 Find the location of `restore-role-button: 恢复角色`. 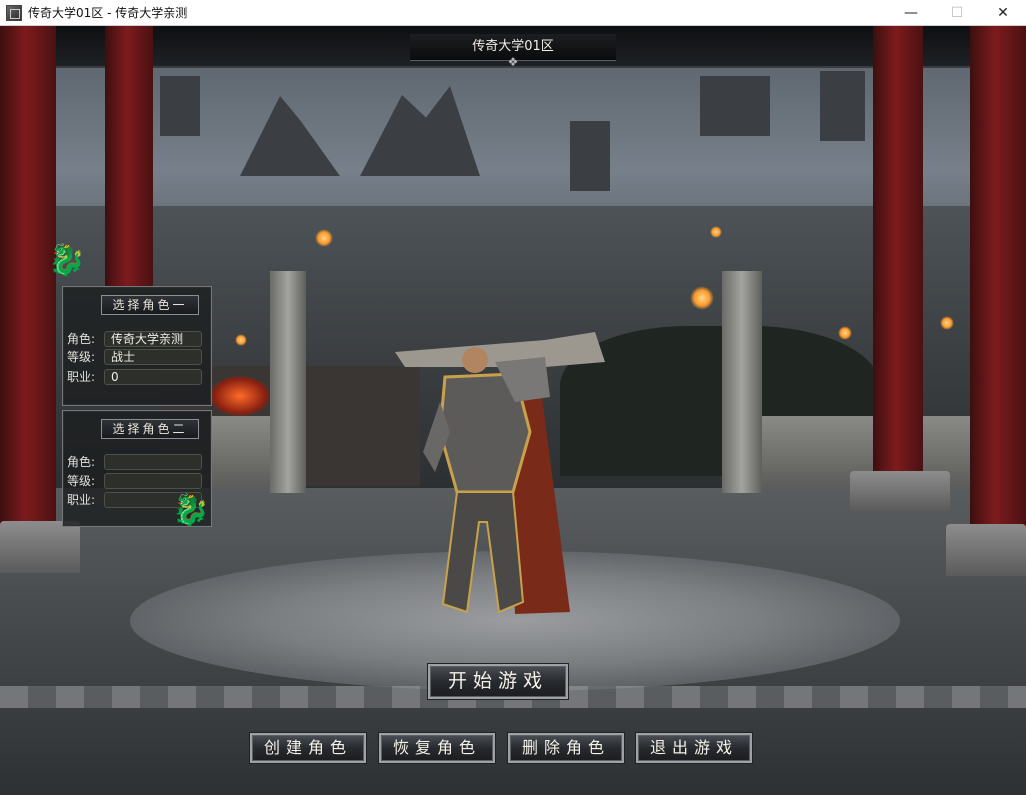

restore-role-button: 恢复角色 is located at coordinates (437, 748).